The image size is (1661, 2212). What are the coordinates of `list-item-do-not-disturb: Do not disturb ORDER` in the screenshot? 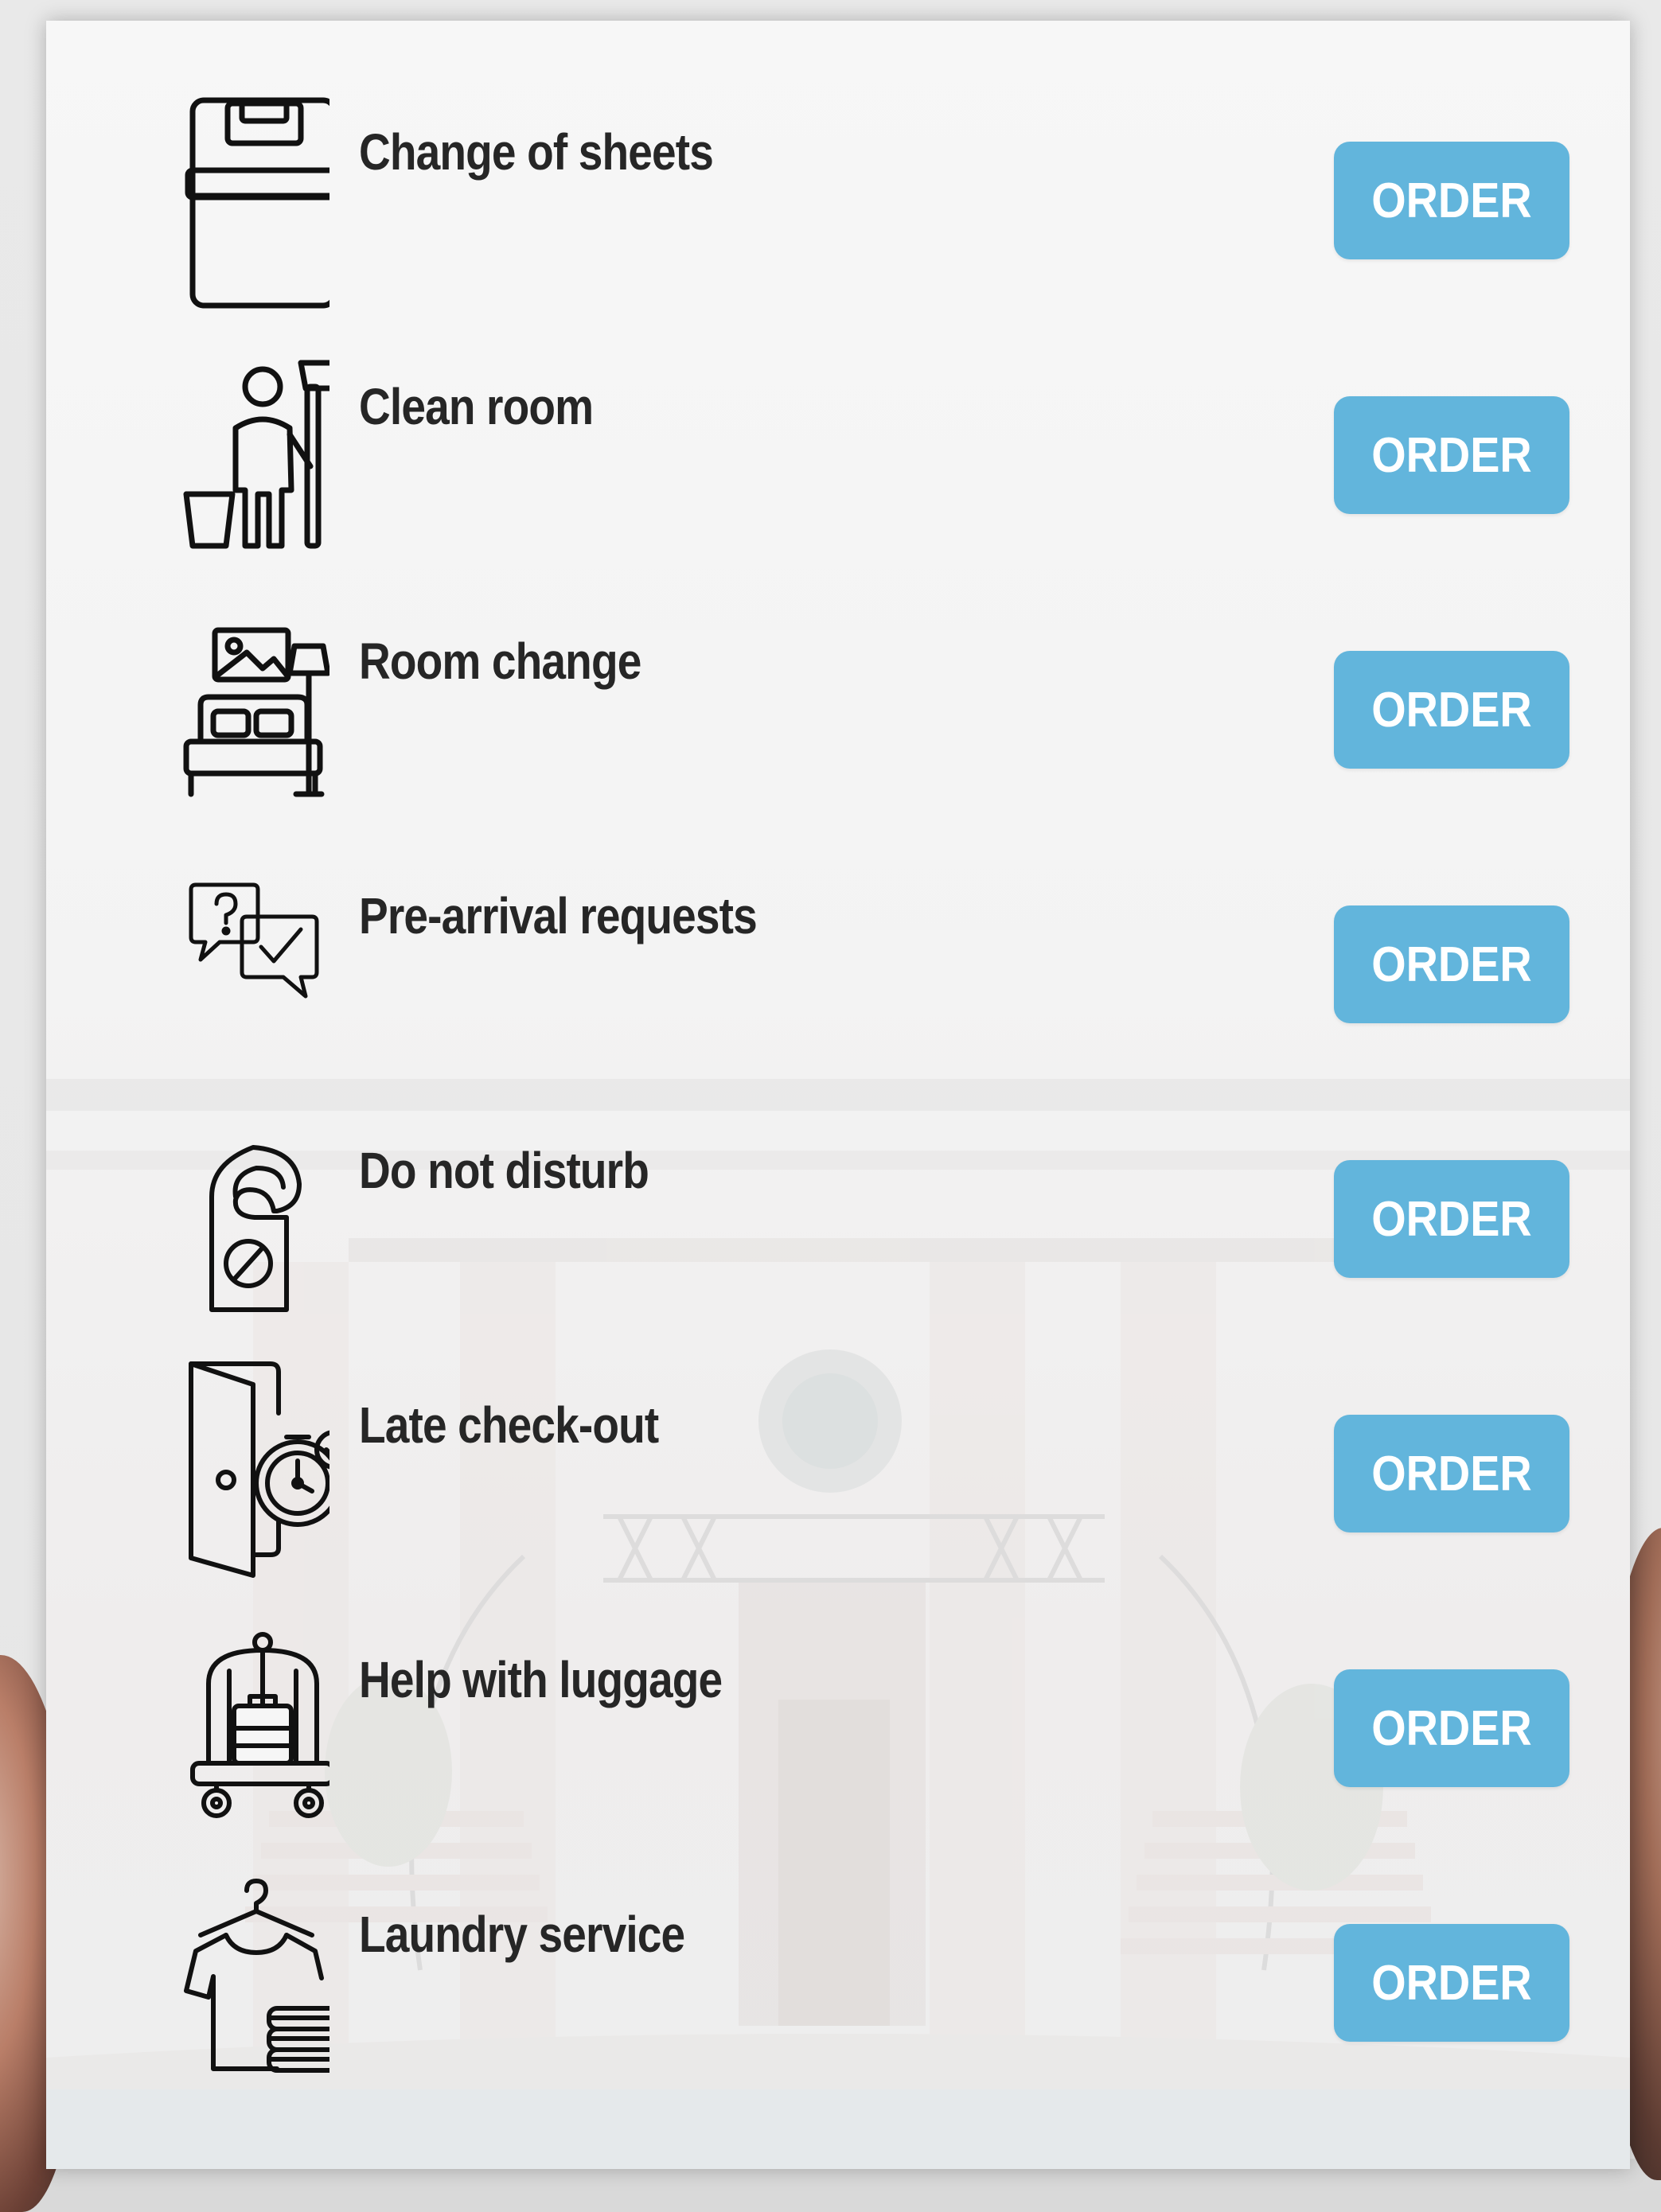 It's located at (838, 1214).